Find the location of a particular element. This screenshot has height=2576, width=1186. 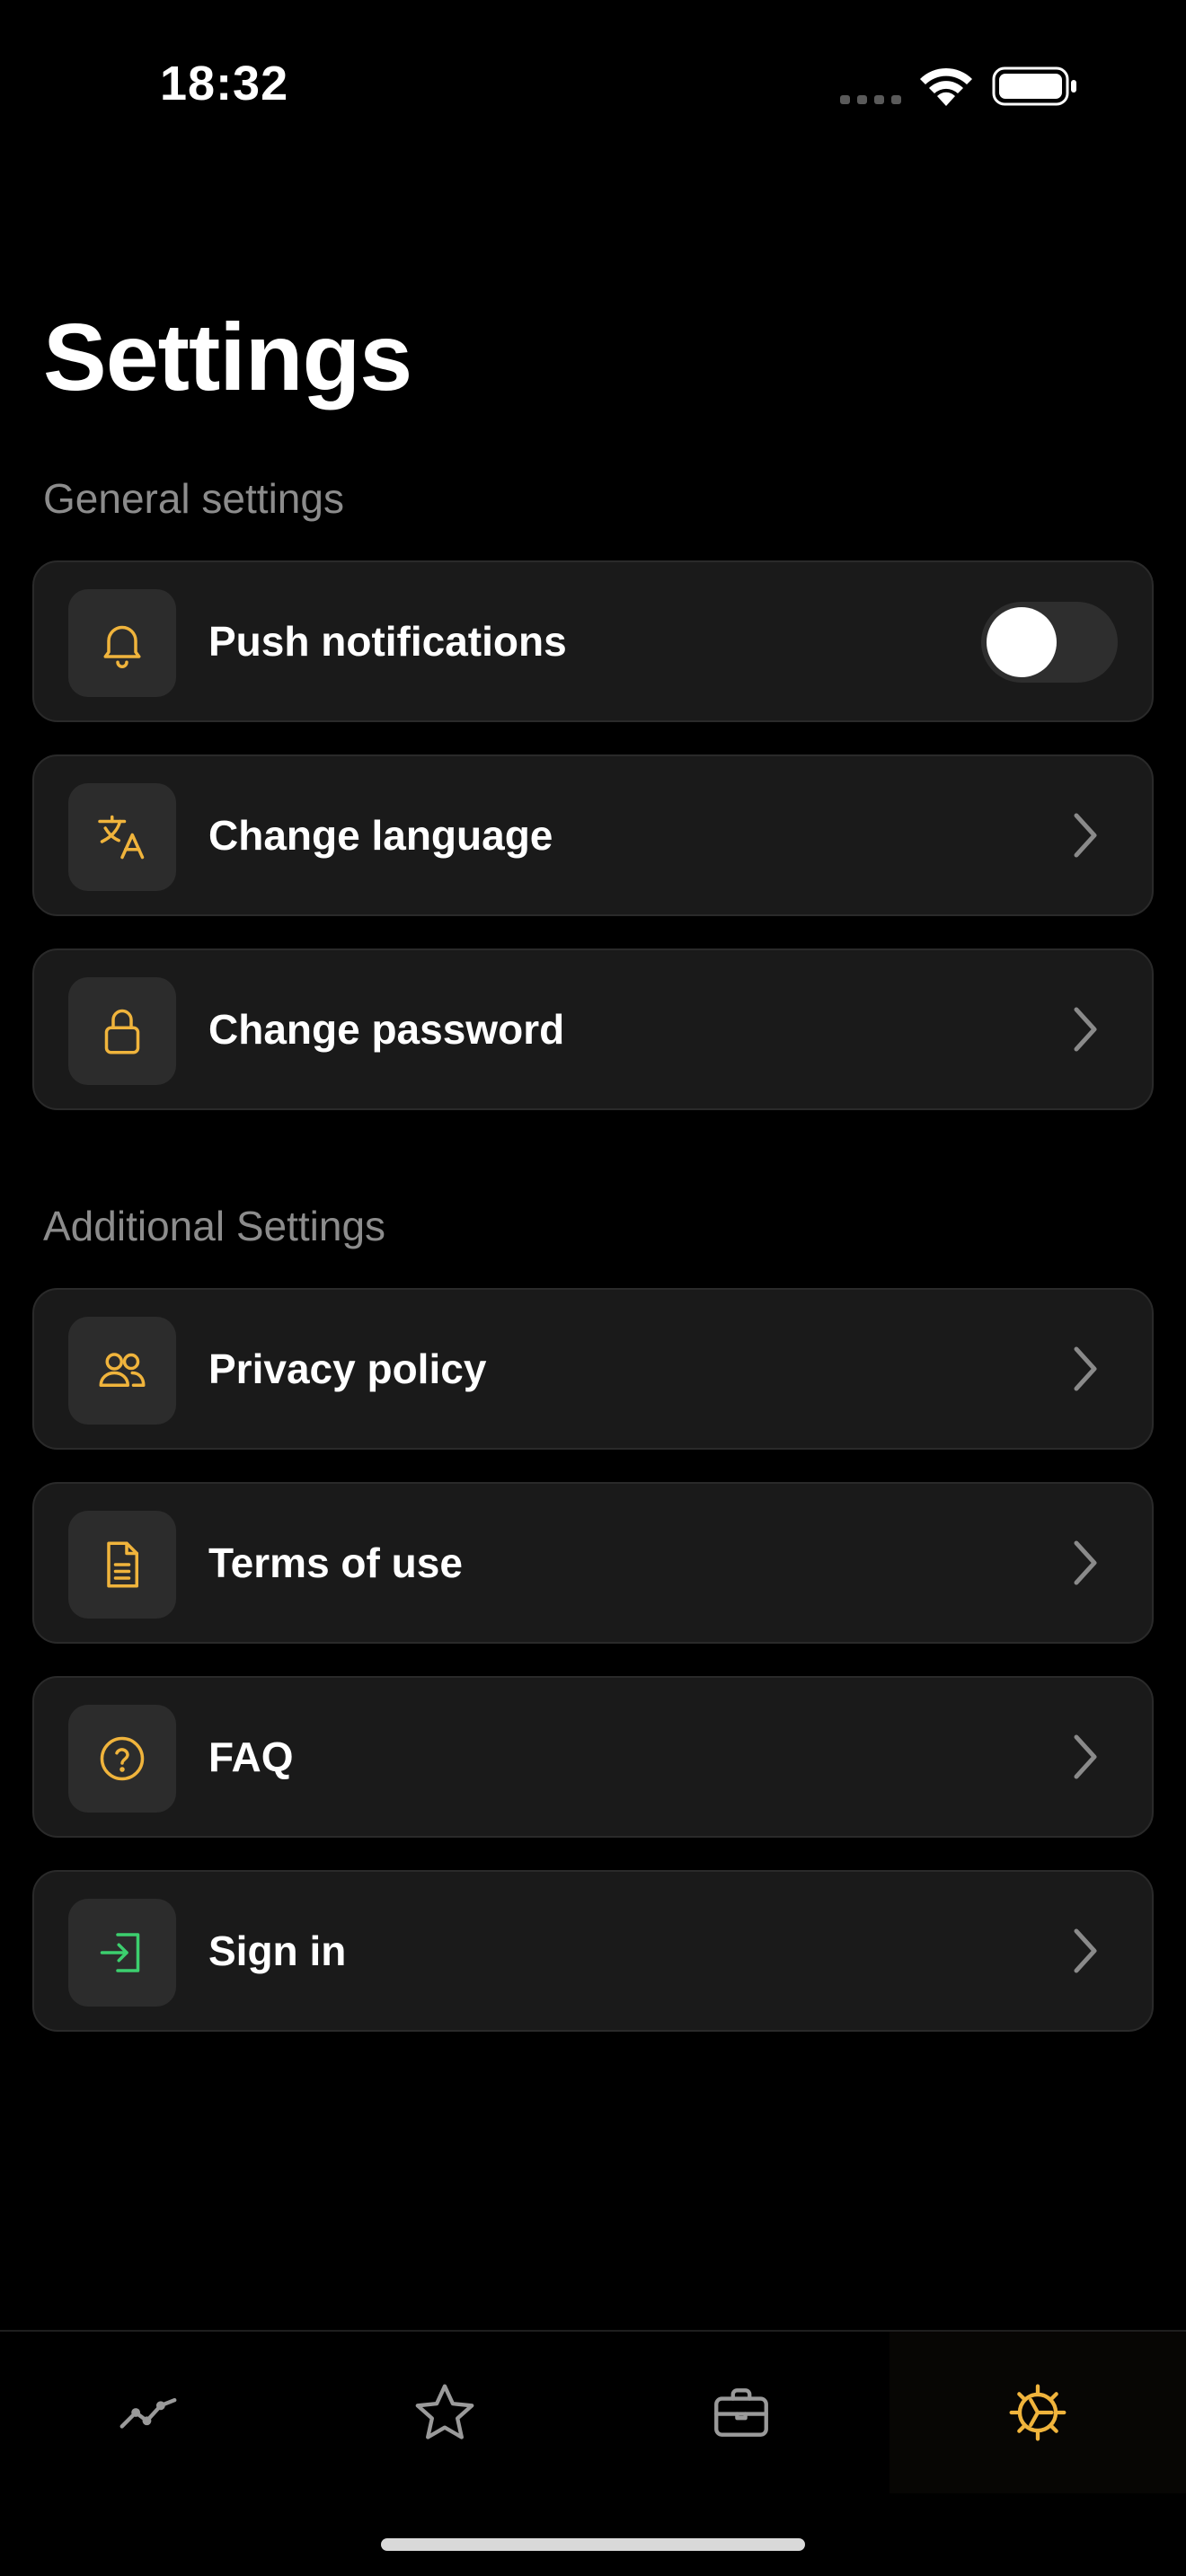

terms-of-use-label: Terms of use is located at coordinates (335, 1562).